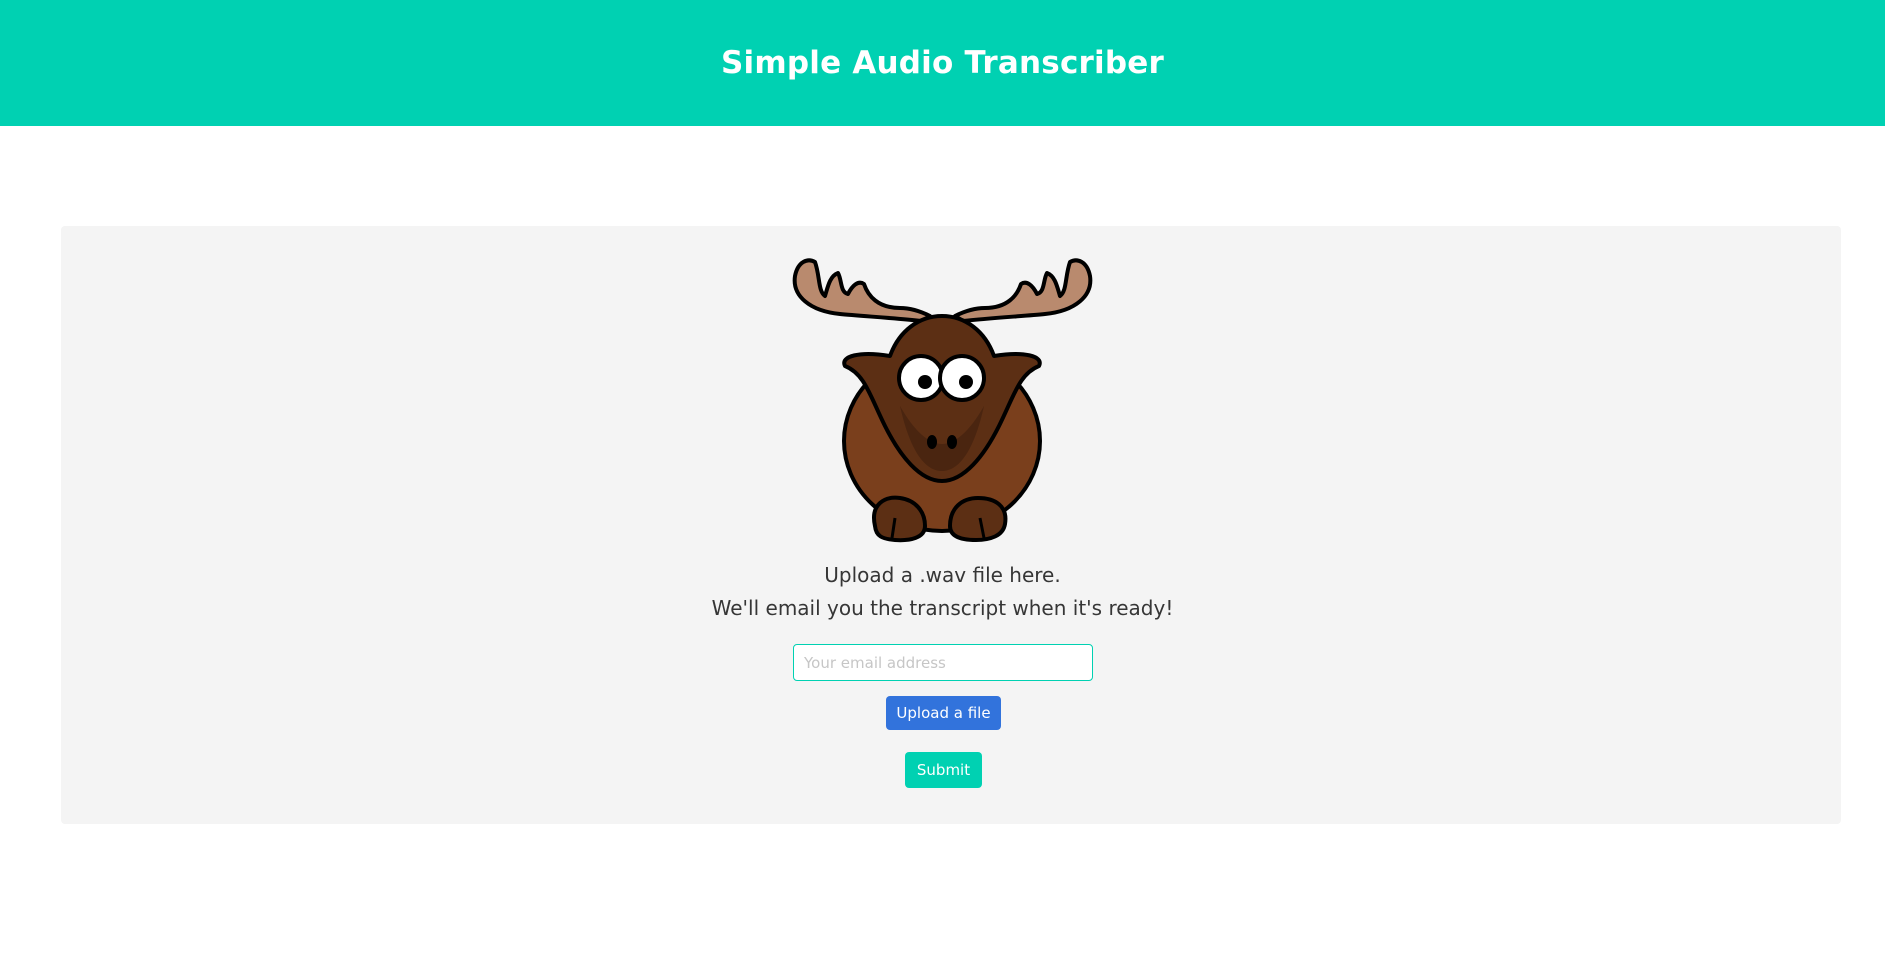 The image size is (1885, 964). I want to click on email-field, so click(943, 662).